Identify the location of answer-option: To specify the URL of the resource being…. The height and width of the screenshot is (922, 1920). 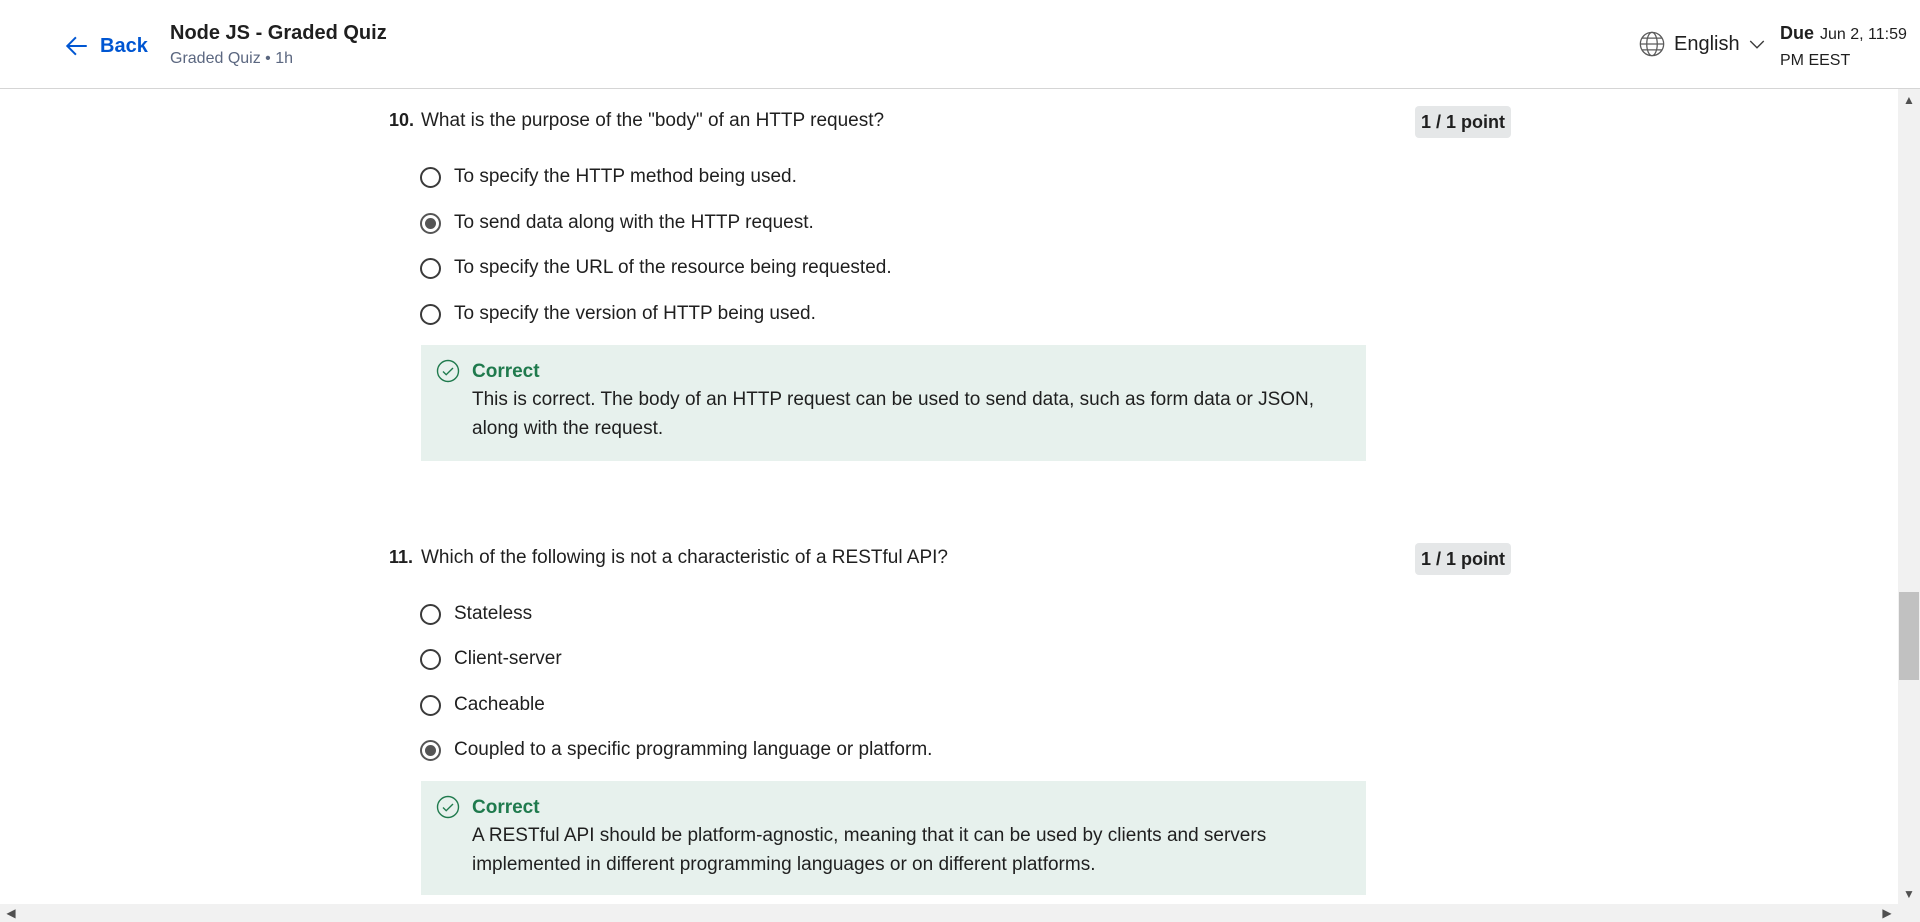
(656, 268).